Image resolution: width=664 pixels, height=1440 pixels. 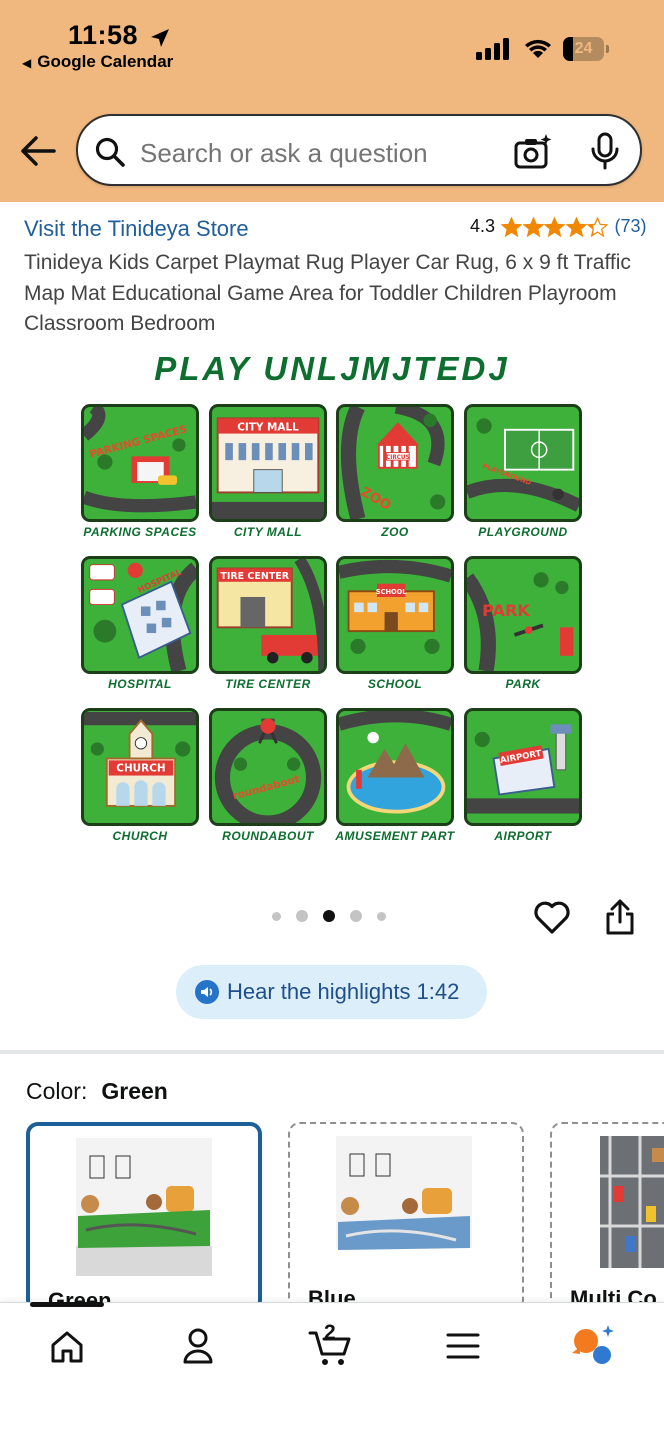 I want to click on audio-icon, so click(x=207, y=992).